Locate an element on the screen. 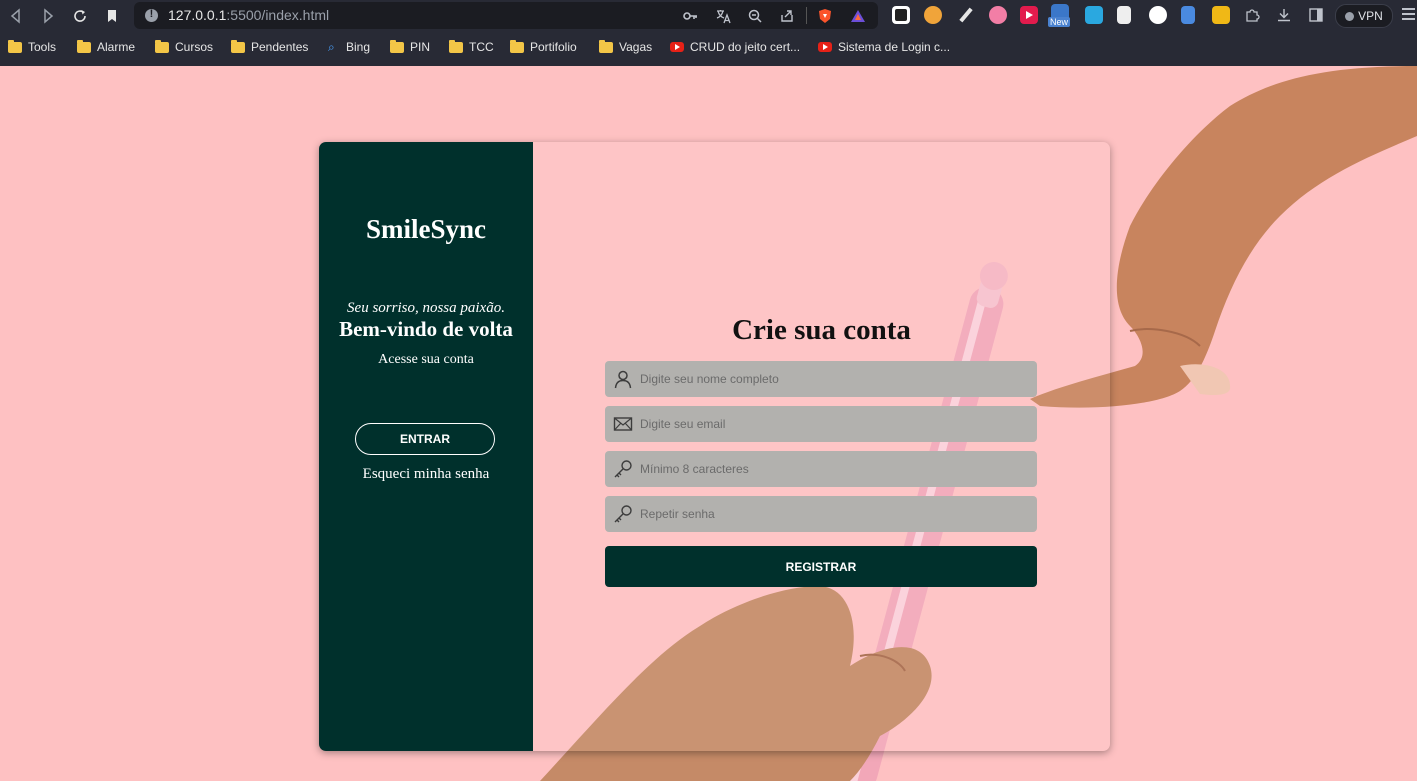  vpn-button: VPN is located at coordinates (1364, 16).